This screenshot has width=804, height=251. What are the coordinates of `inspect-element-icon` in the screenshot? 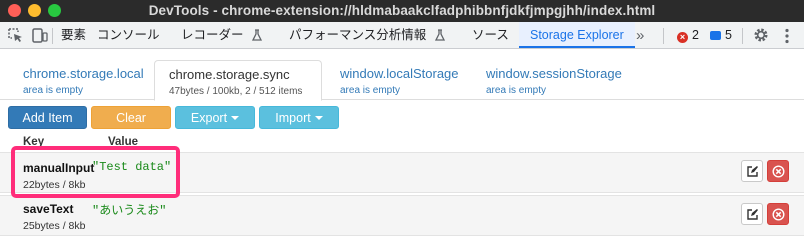 It's located at (15, 38).